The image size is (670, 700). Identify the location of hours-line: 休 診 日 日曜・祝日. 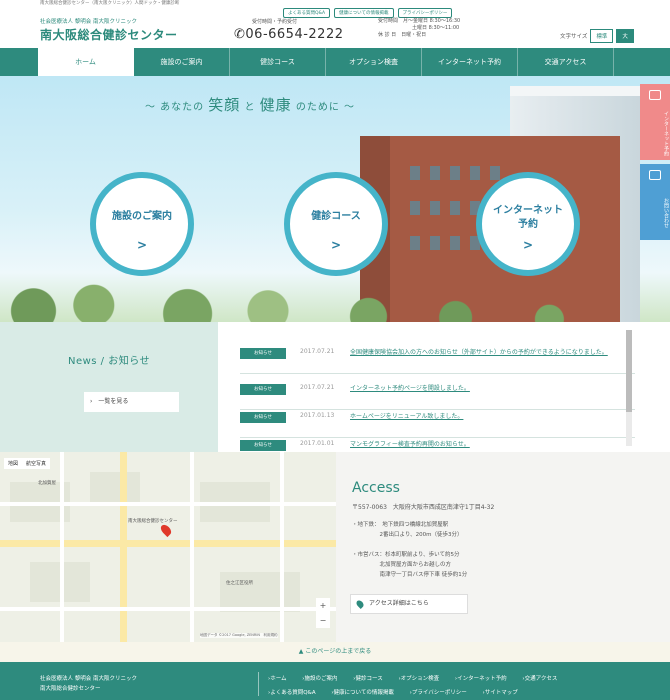
(402, 35).